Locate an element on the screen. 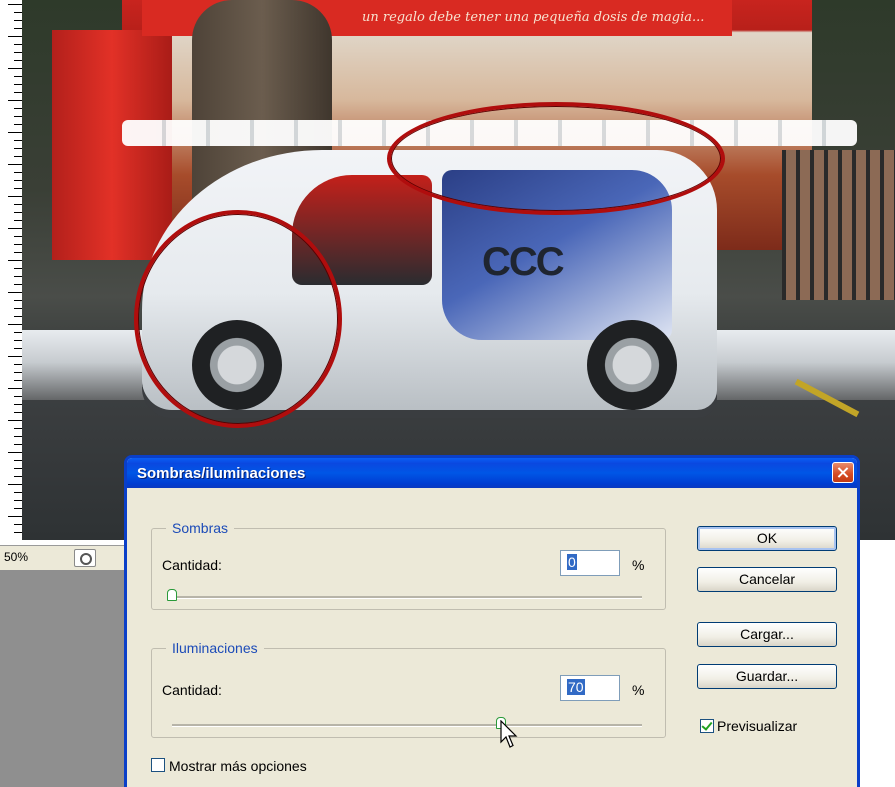 The image size is (895, 787). more-options-label: Mostrar más opciones is located at coordinates (238, 766).